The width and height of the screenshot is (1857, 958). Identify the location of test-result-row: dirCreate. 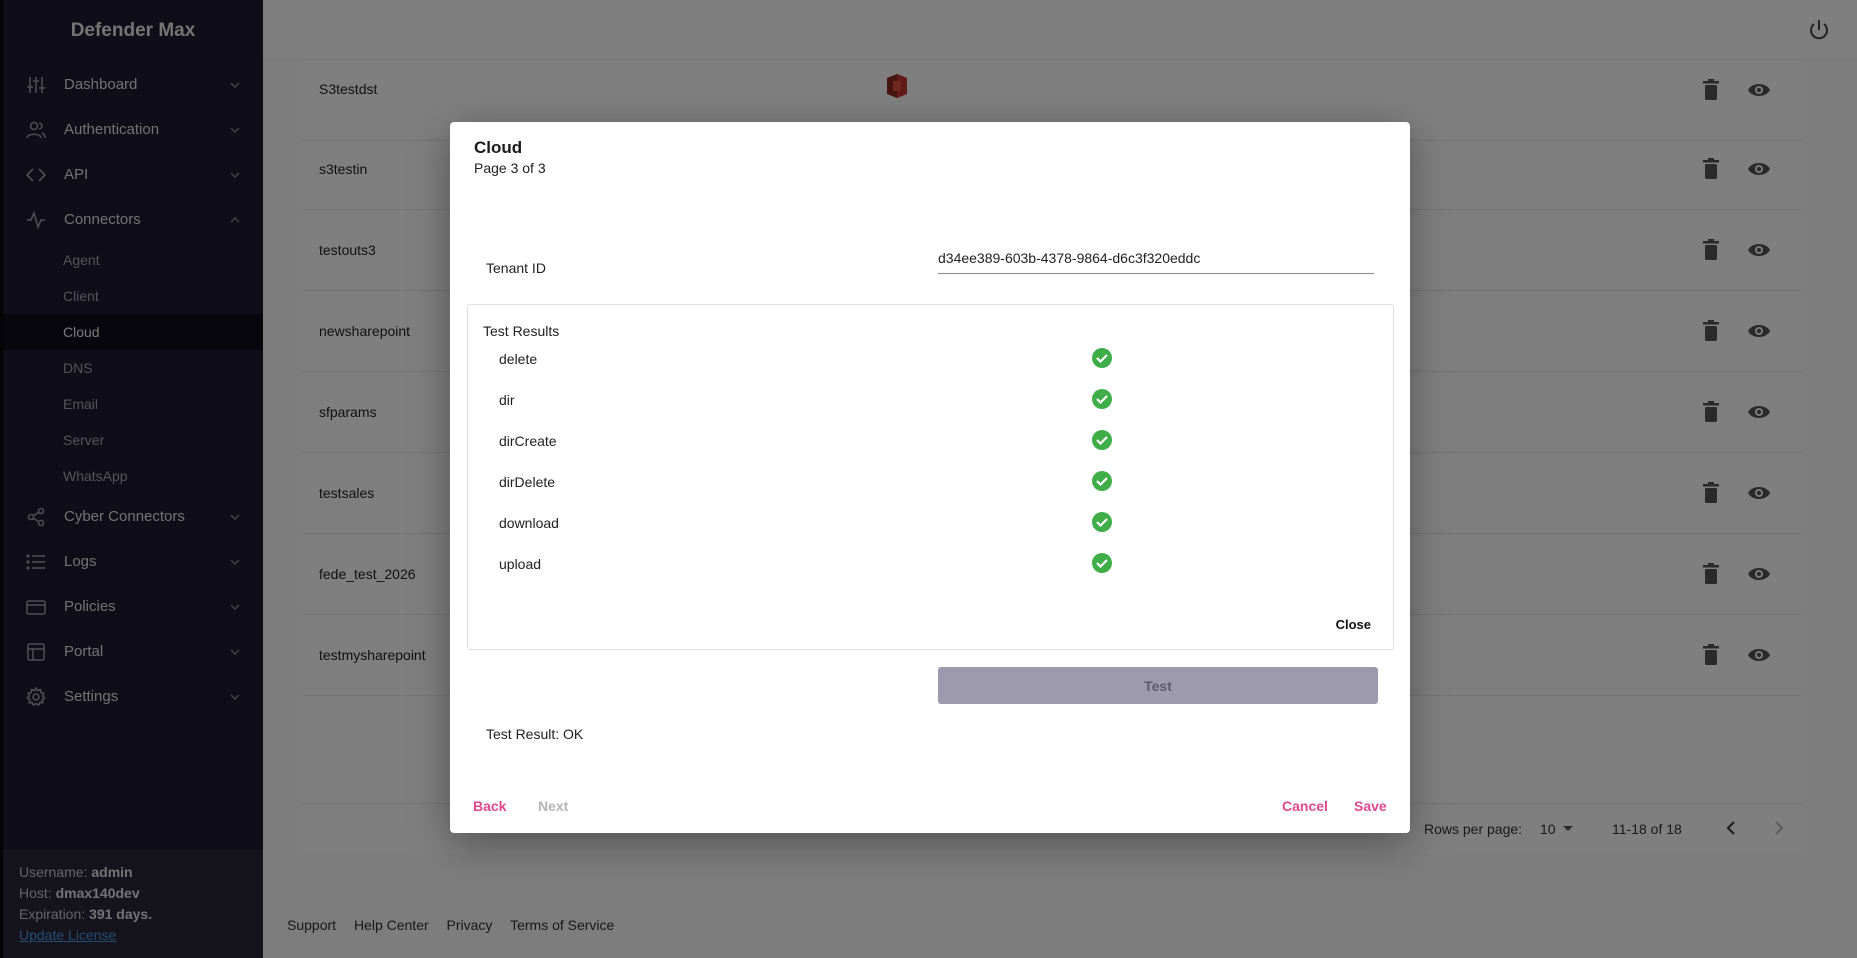
(939, 441).